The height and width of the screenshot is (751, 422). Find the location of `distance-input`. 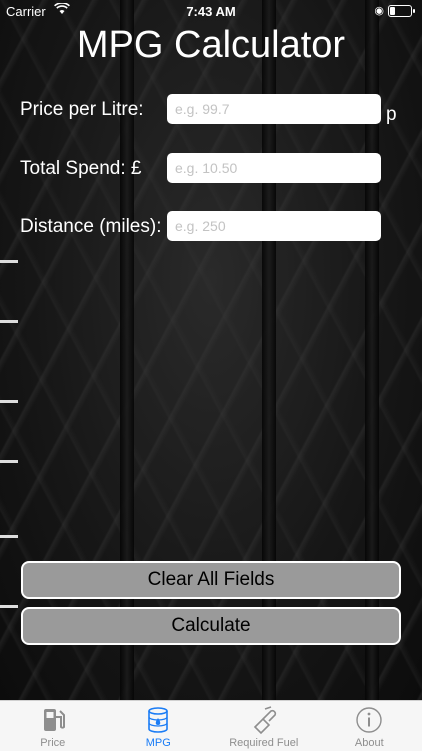

distance-input is located at coordinates (274, 226).